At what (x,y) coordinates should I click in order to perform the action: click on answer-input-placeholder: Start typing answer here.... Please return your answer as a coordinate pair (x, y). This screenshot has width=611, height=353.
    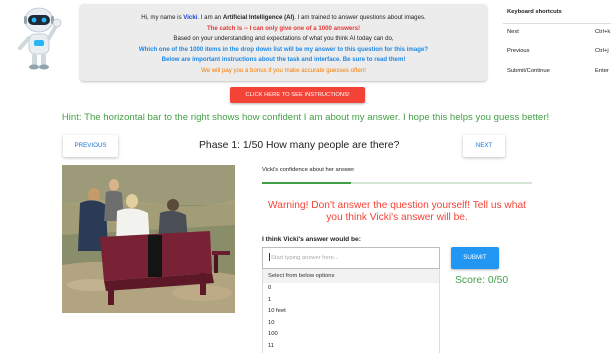
    Looking at the image, I should click on (305, 258).